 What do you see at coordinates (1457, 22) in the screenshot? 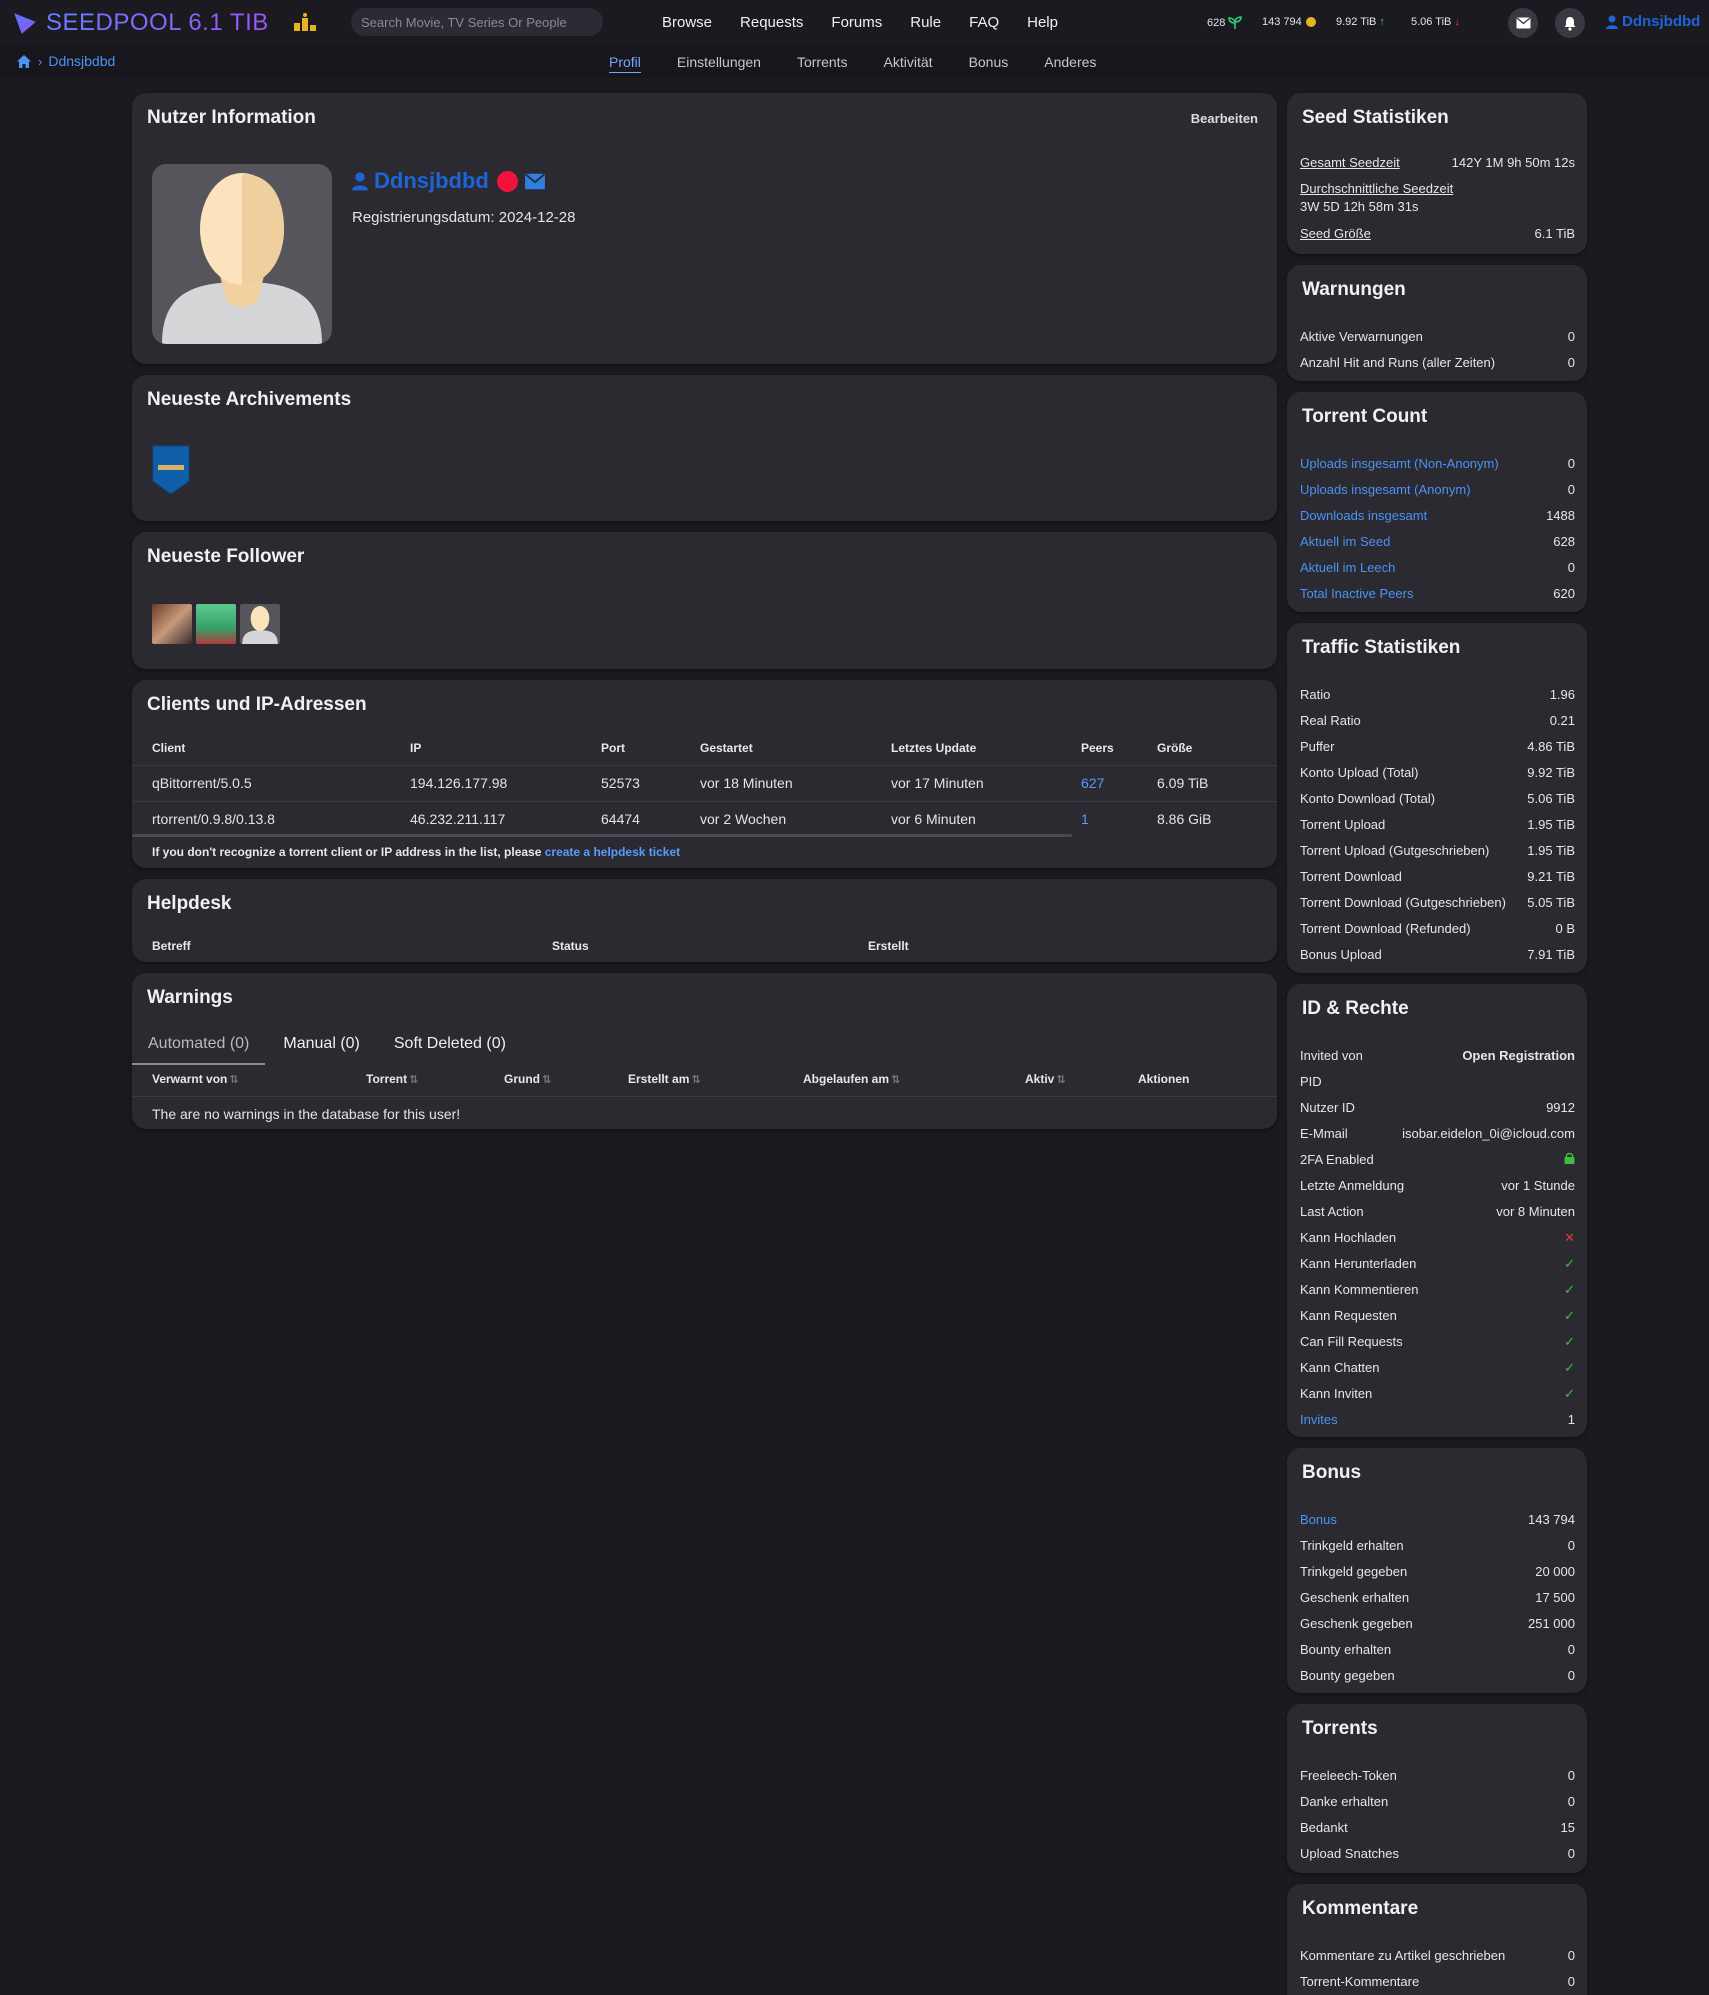
I see `arrow-down-icon: ↓` at bounding box center [1457, 22].